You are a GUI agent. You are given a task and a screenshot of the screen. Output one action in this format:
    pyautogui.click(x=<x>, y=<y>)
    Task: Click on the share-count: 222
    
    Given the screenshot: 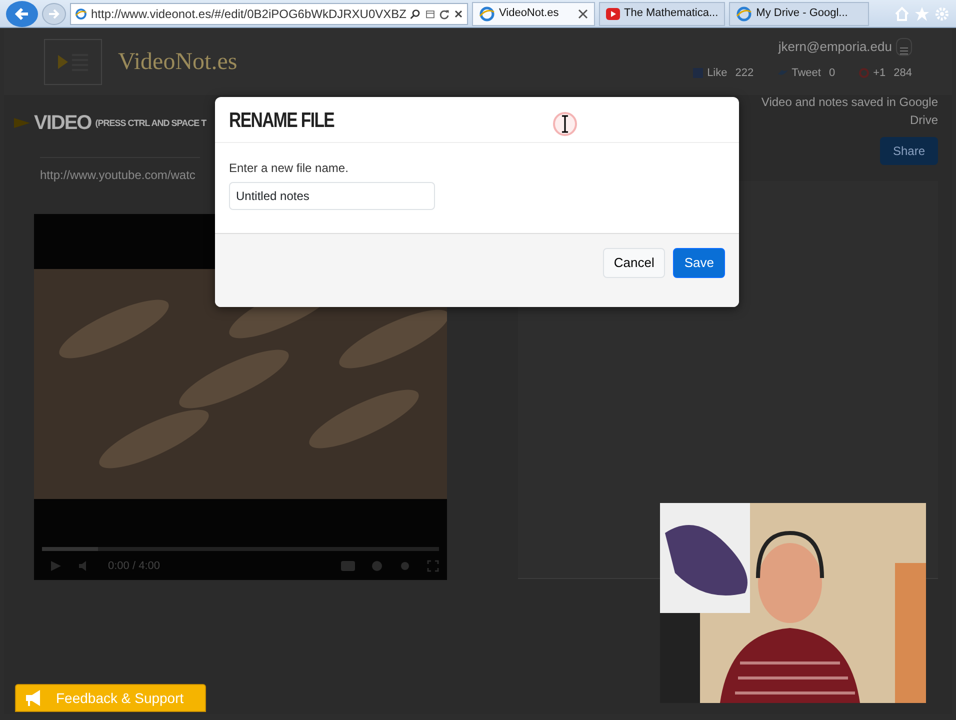 What is the action you would take?
    pyautogui.click(x=744, y=73)
    